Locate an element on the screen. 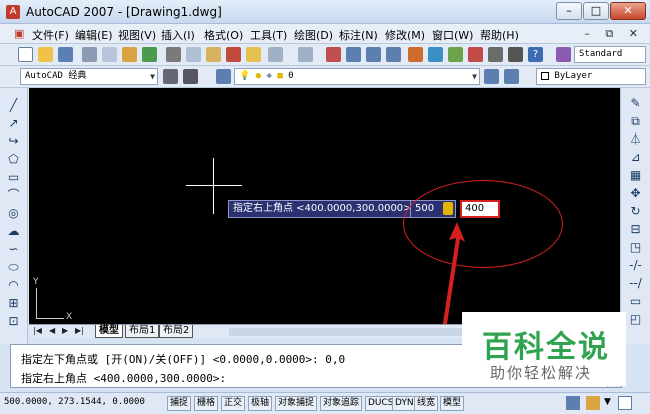 The width and height of the screenshot is (650, 414). plot-preview-icon is located at coordinates (109, 54).